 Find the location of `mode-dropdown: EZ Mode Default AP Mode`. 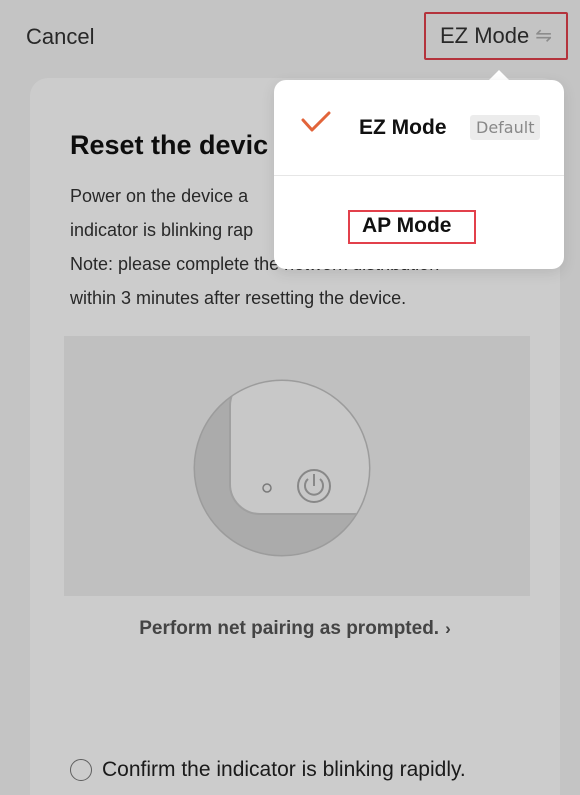

mode-dropdown: EZ Mode Default AP Mode is located at coordinates (419, 174).